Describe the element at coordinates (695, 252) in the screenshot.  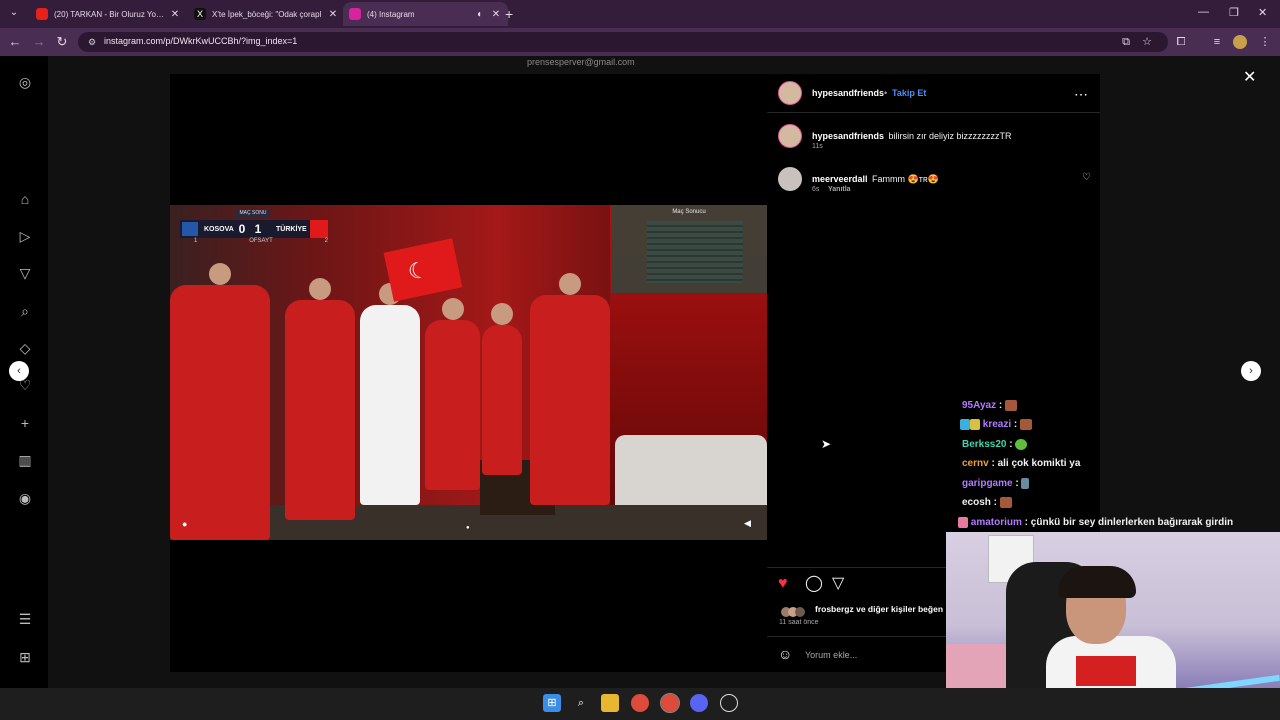
I see `match-stats-rows` at that location.